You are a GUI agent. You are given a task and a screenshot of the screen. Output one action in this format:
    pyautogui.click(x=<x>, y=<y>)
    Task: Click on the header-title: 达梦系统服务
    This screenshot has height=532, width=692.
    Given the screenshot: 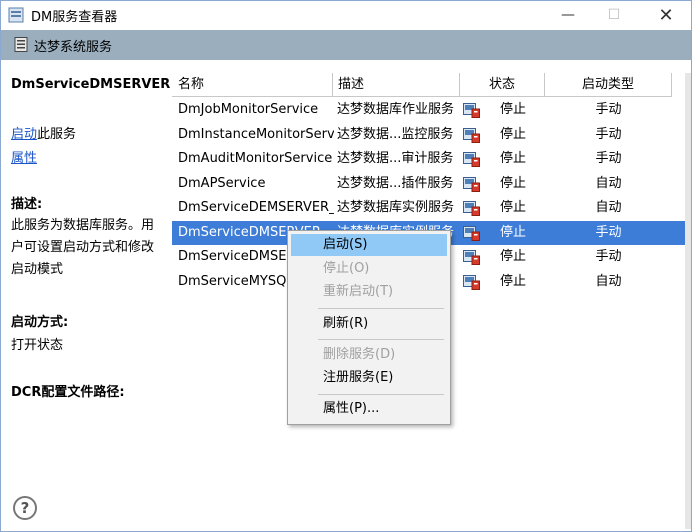 What is the action you would take?
    pyautogui.click(x=73, y=47)
    